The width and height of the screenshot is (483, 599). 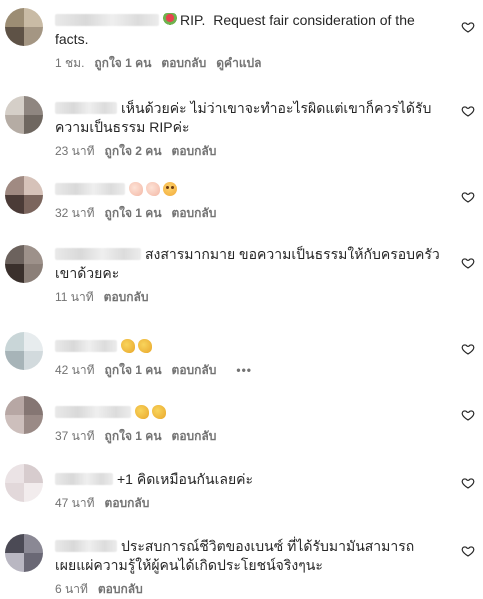 I want to click on translate-button: ดูคำแปล, so click(x=238, y=63).